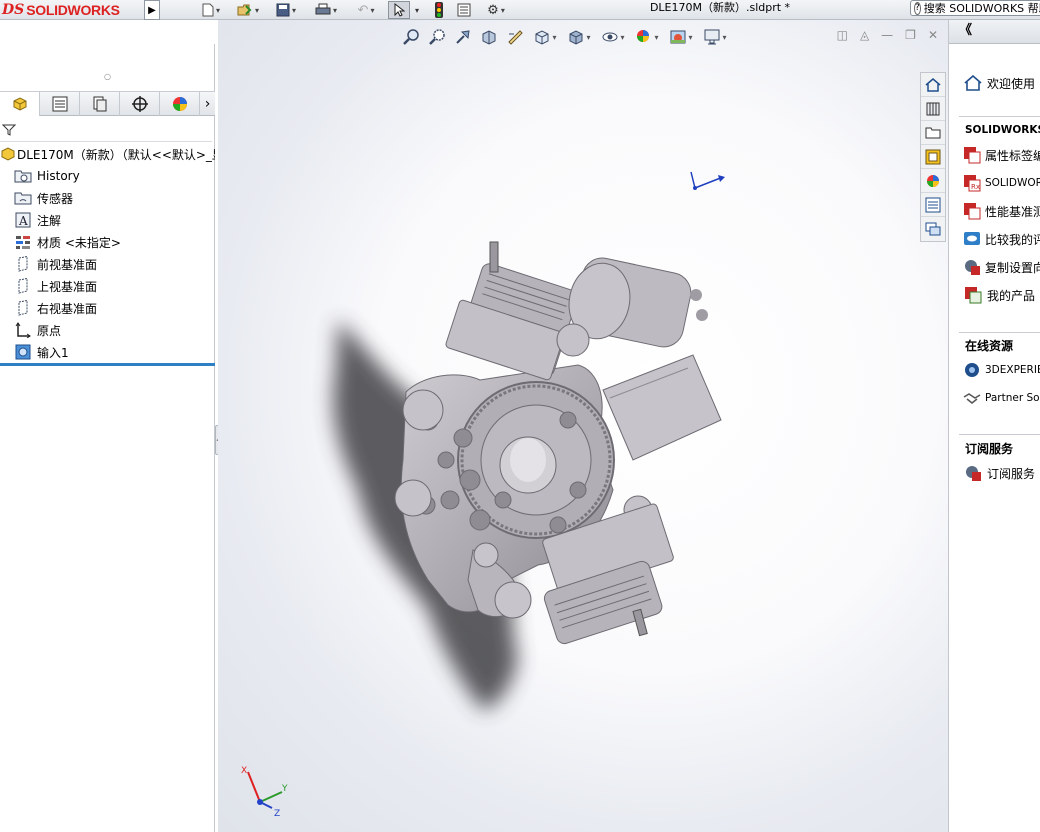 This screenshot has height=832, width=1040. Describe the element at coordinates (73, 10) in the screenshot. I see `solidworks-wordmark: SOLIDWORKS` at that location.